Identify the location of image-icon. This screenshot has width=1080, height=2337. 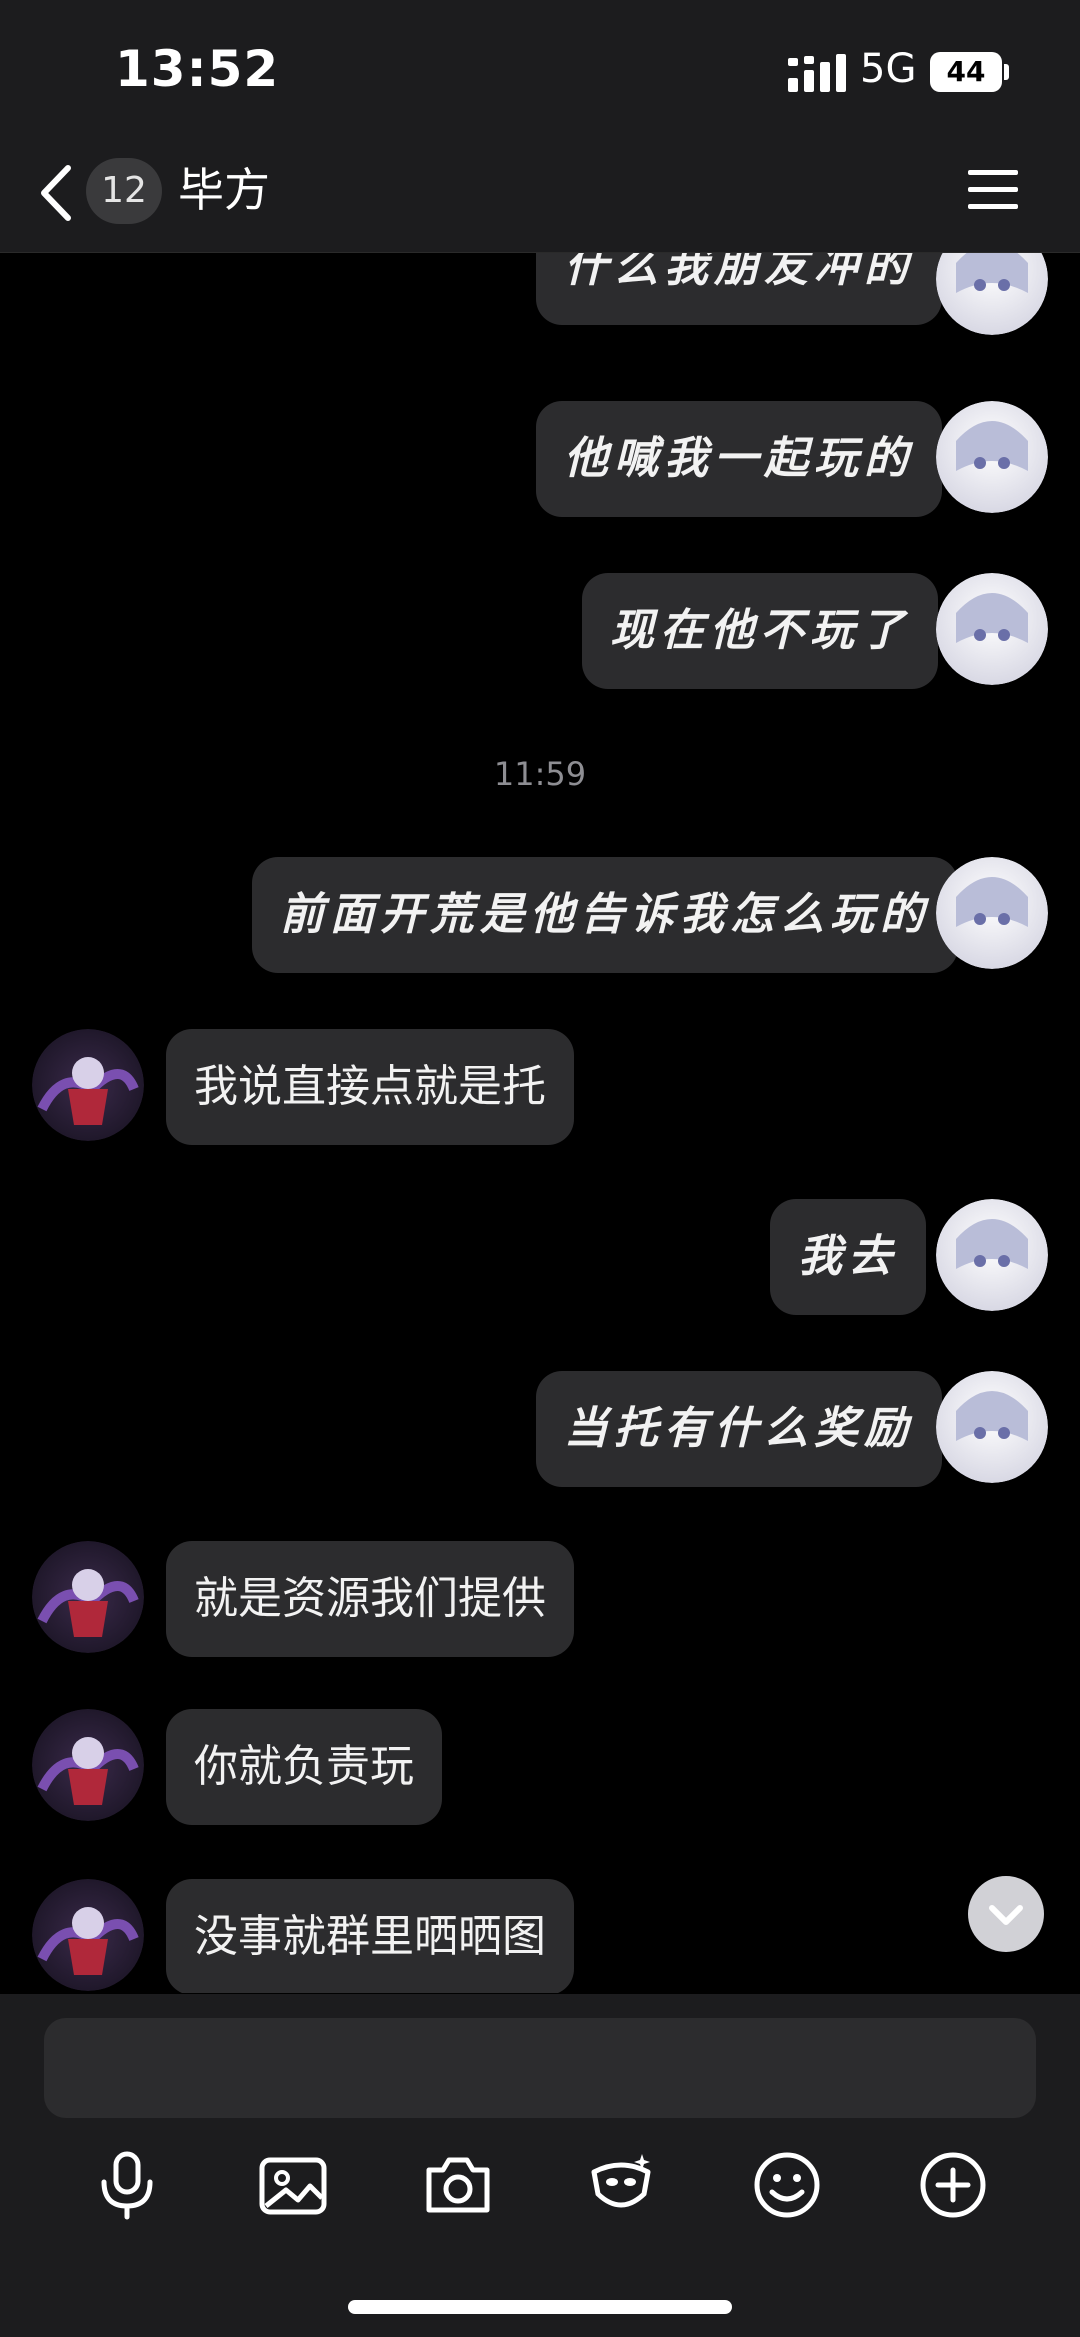
(293, 2185).